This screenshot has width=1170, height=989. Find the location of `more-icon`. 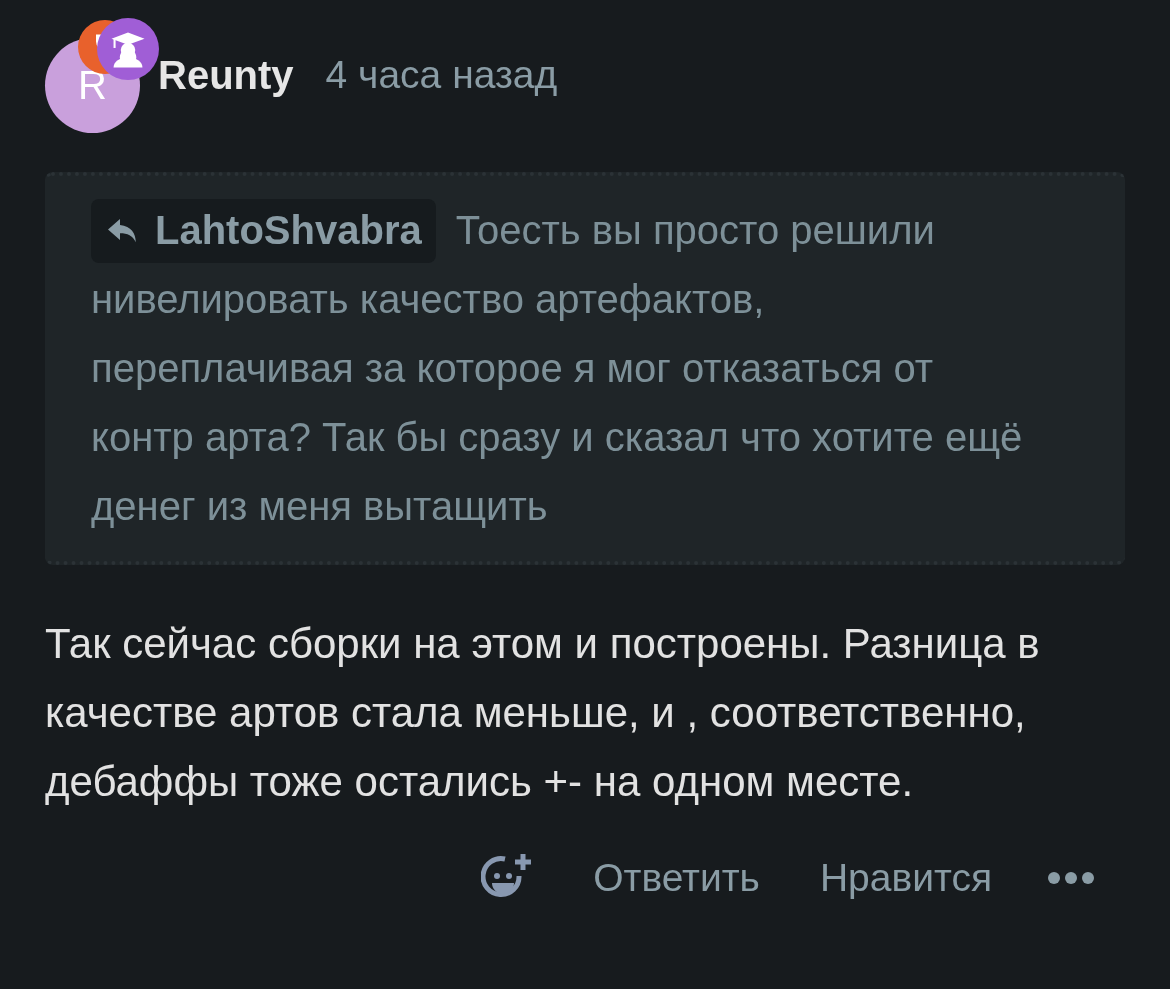

more-icon is located at coordinates (1071, 878).